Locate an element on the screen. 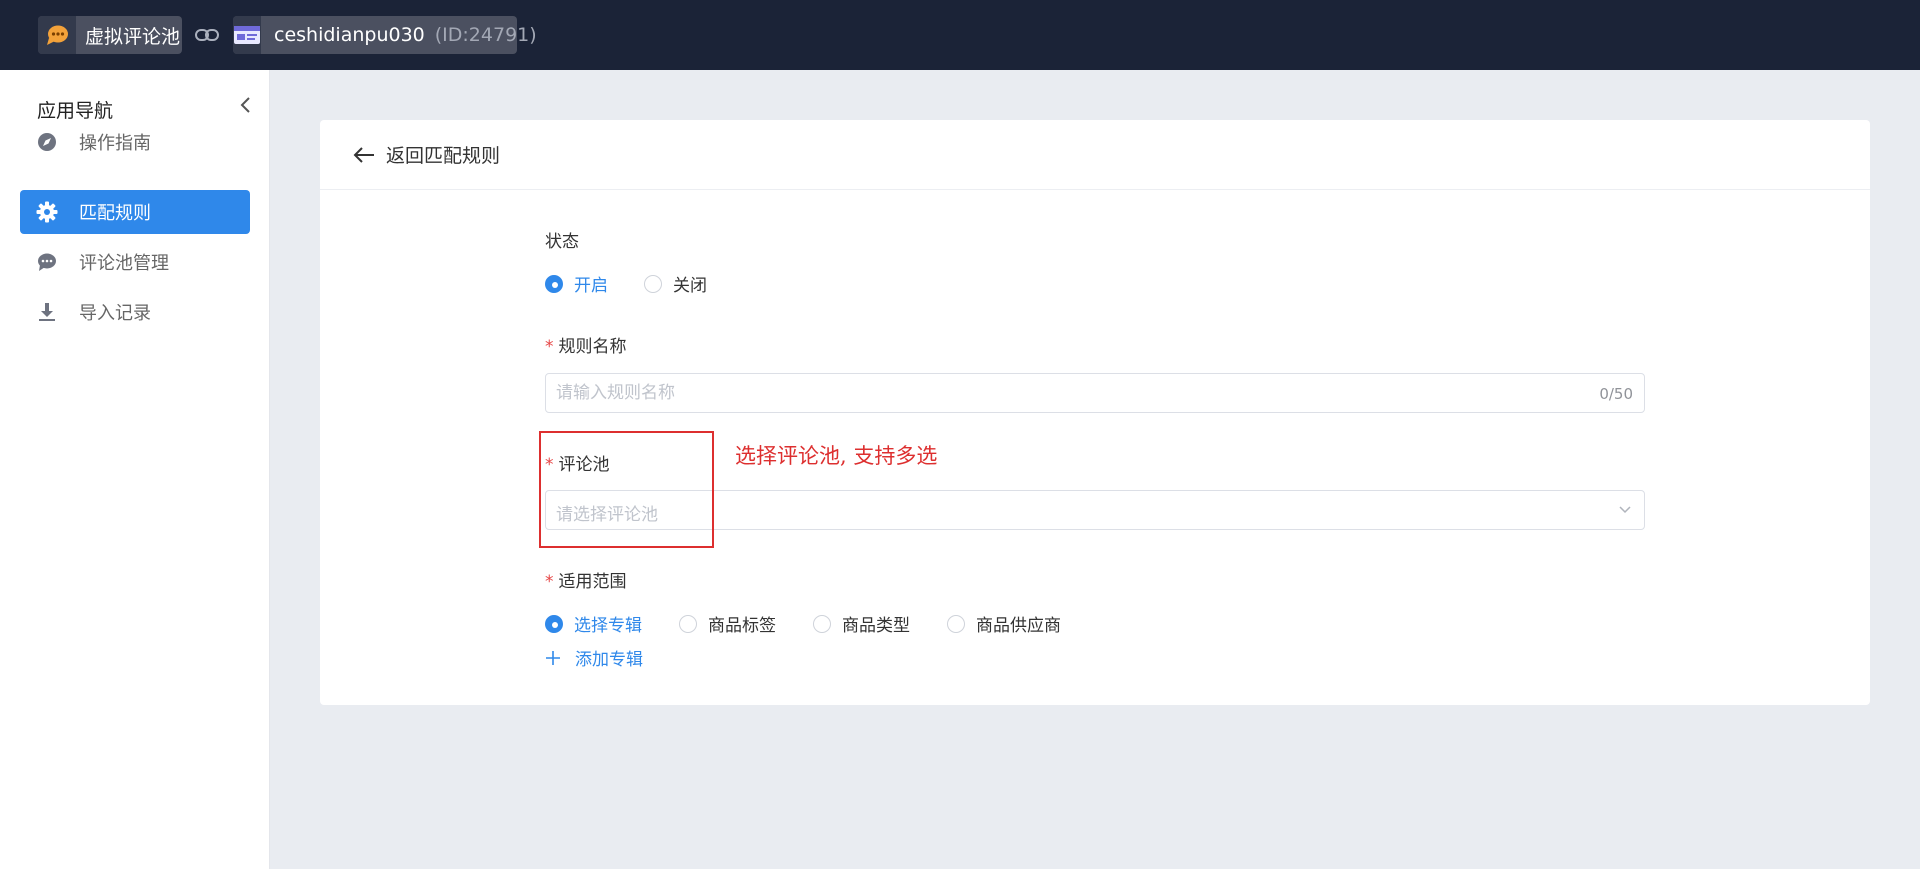 Image resolution: width=1920 pixels, height=869 pixels. sidebar-item-label: 操作指南 is located at coordinates (115, 143).